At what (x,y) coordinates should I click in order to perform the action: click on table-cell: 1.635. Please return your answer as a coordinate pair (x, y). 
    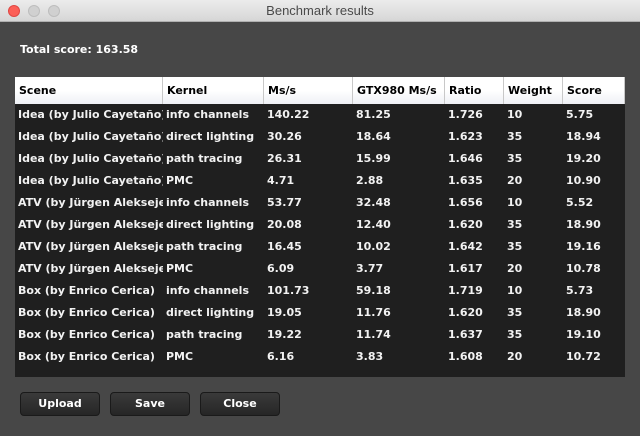
    Looking at the image, I should click on (465, 180).